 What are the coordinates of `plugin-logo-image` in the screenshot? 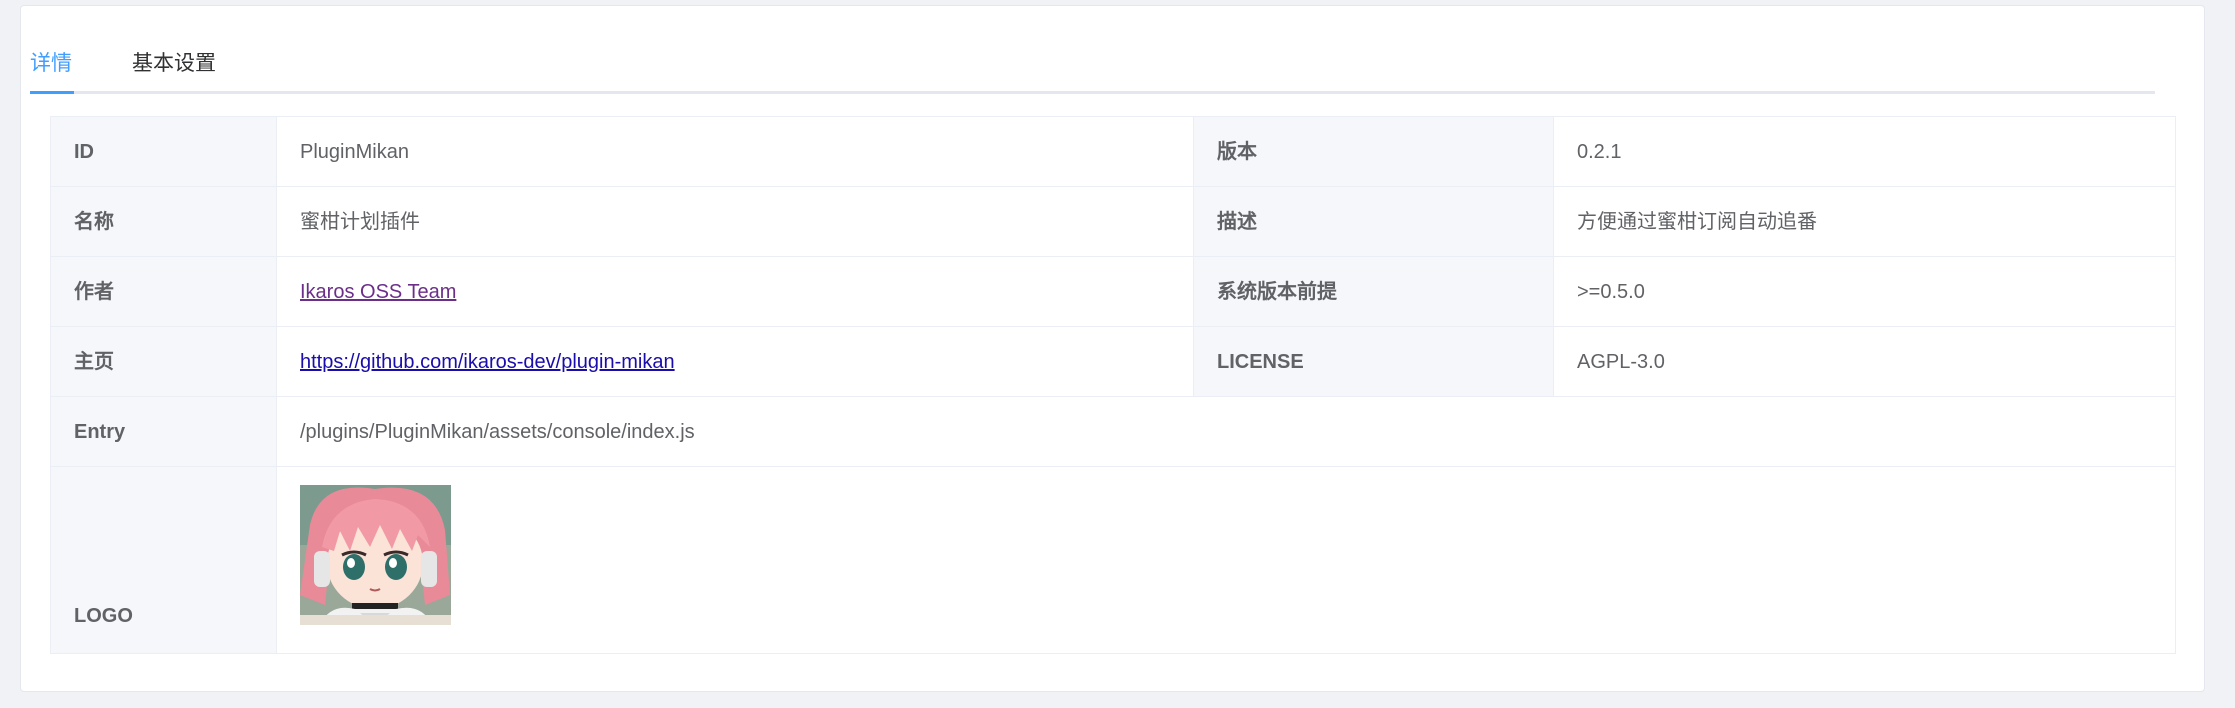 It's located at (375, 555).